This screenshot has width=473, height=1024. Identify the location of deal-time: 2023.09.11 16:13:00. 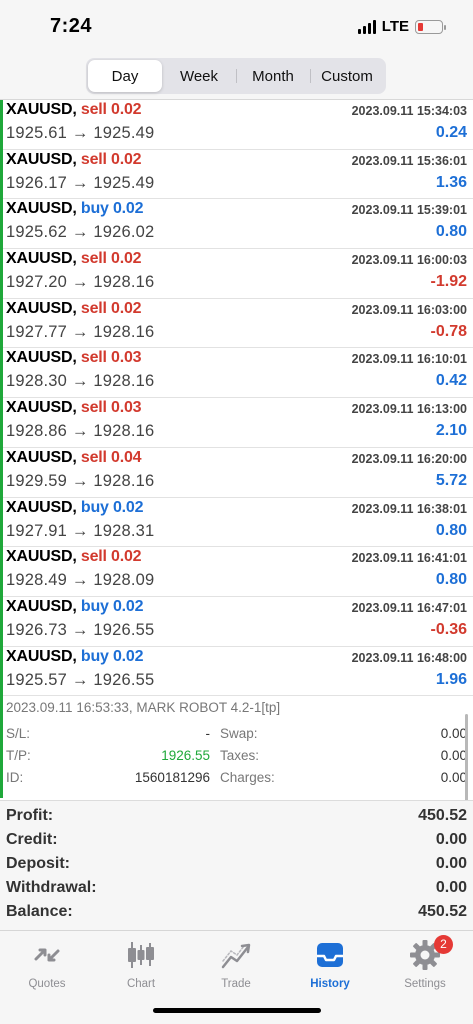
(409, 409).